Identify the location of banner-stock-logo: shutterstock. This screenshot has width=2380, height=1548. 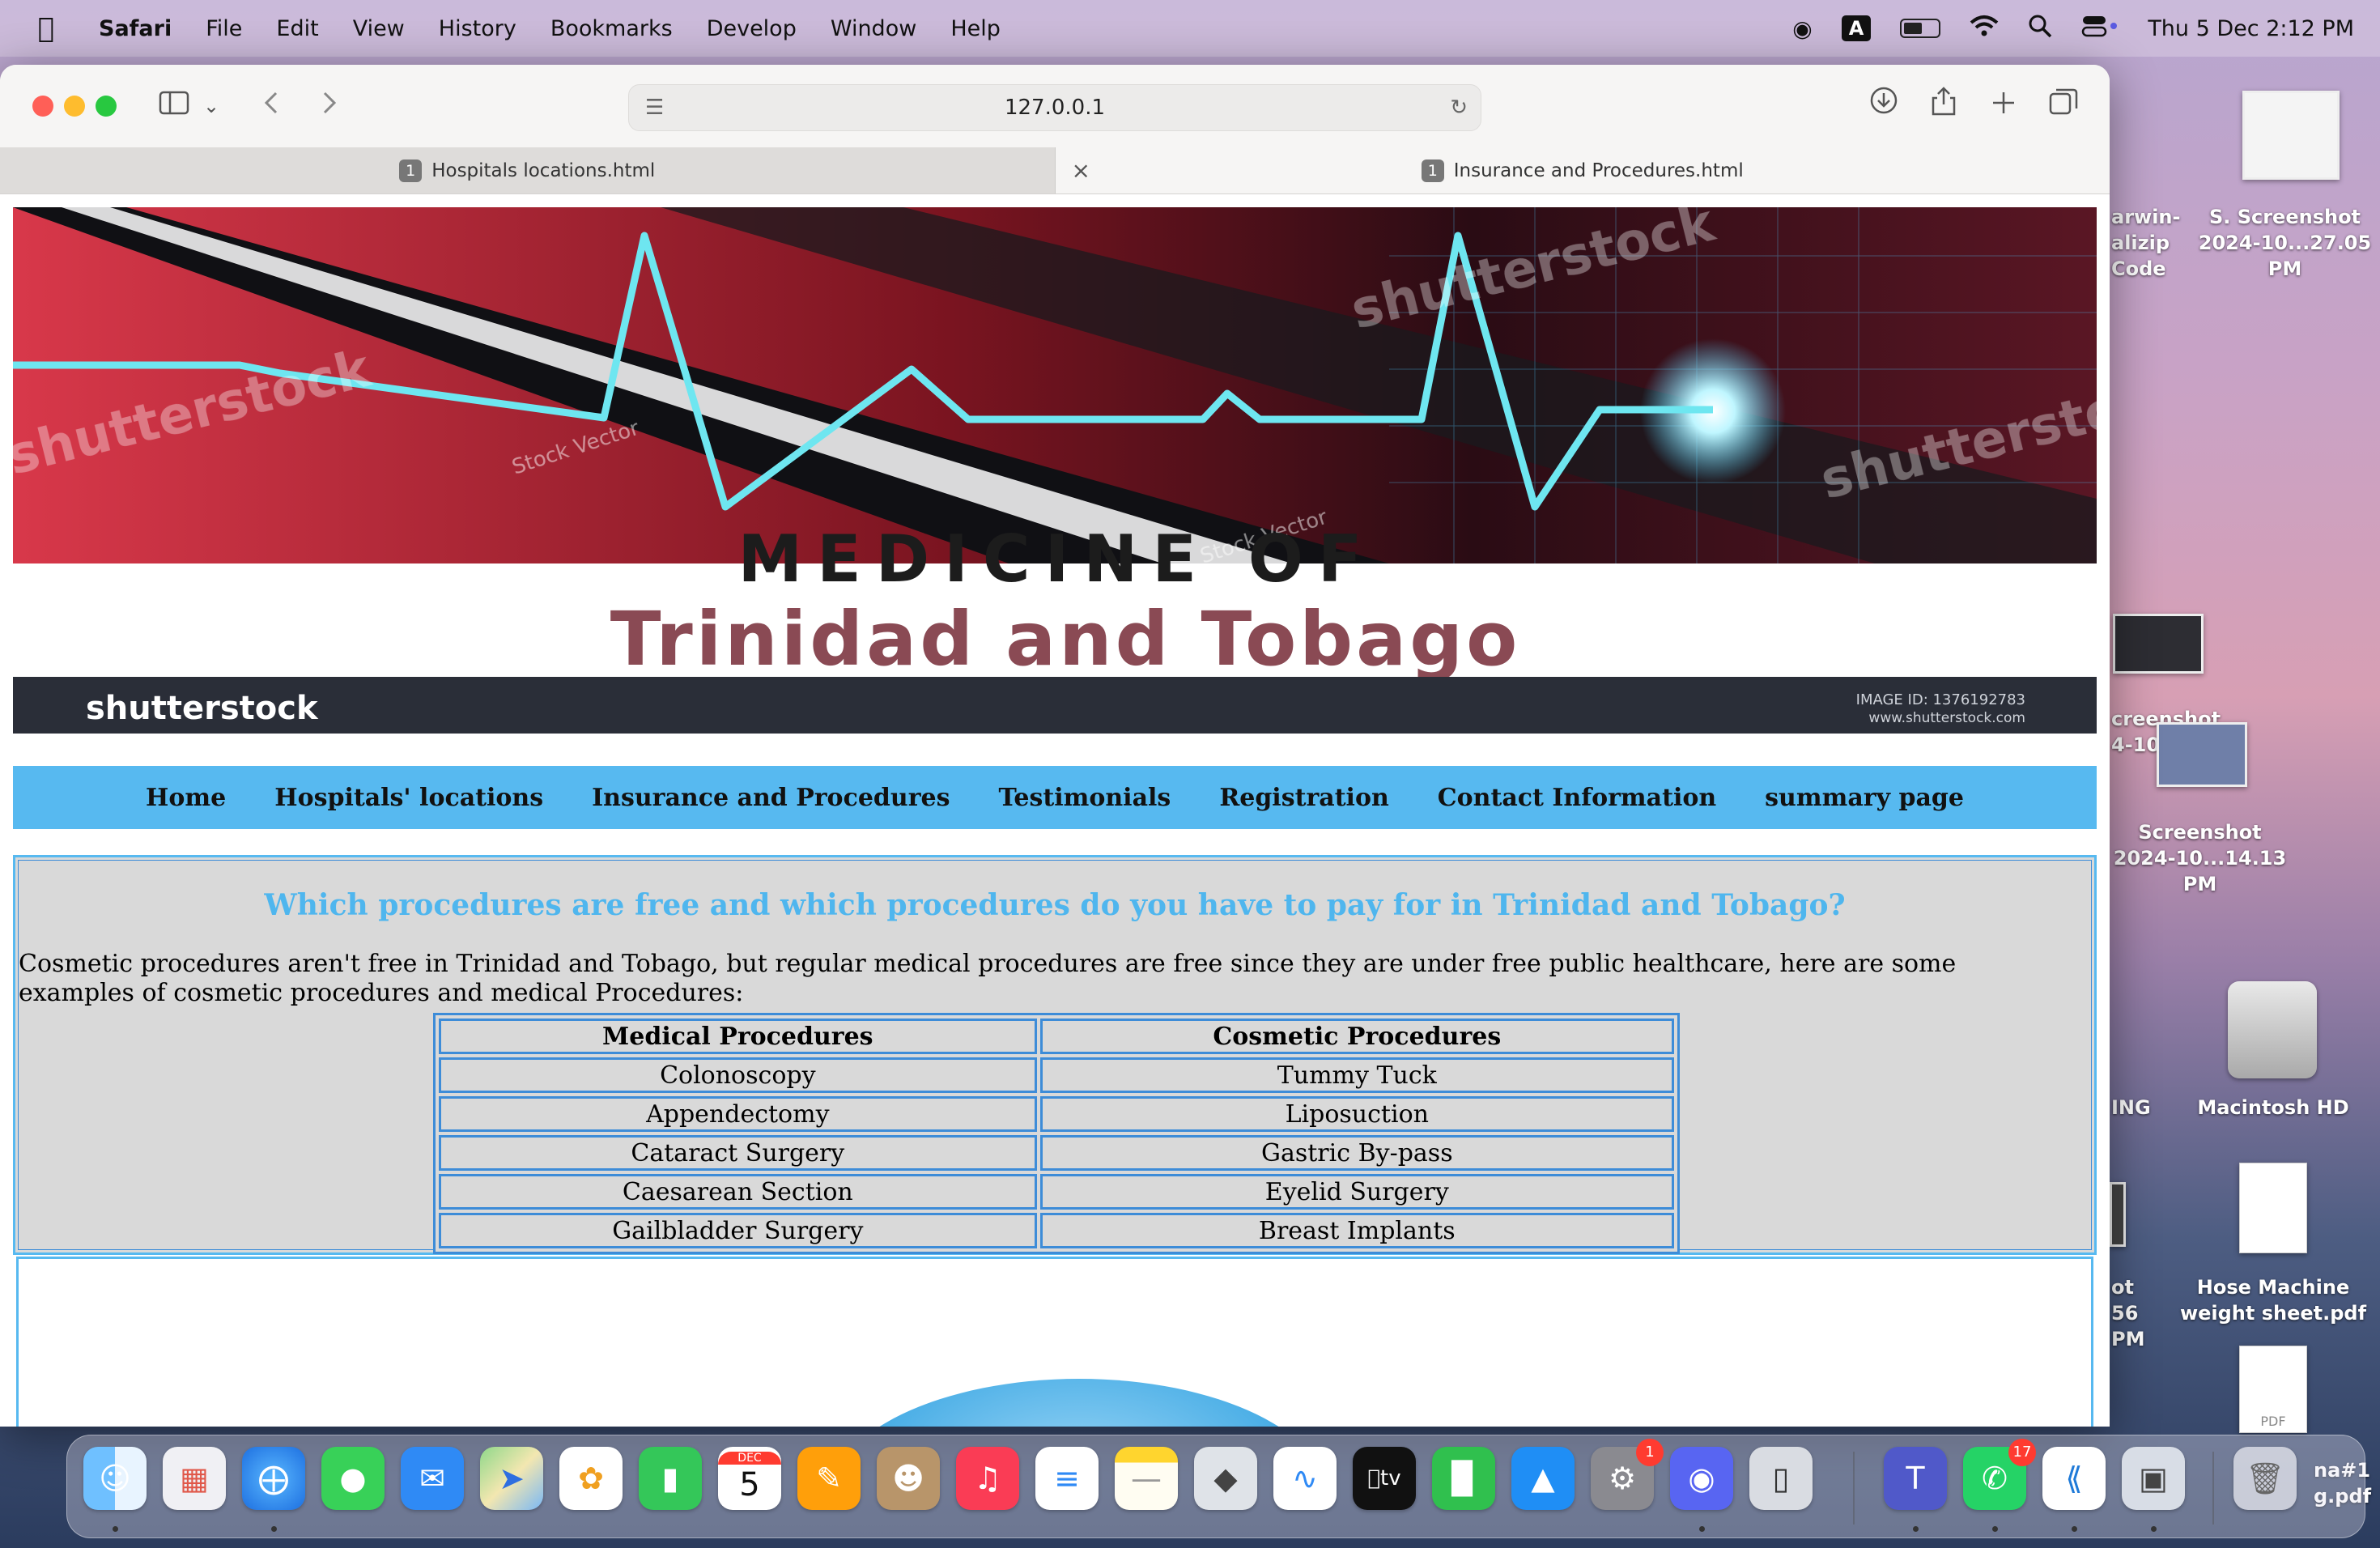
(202, 708).